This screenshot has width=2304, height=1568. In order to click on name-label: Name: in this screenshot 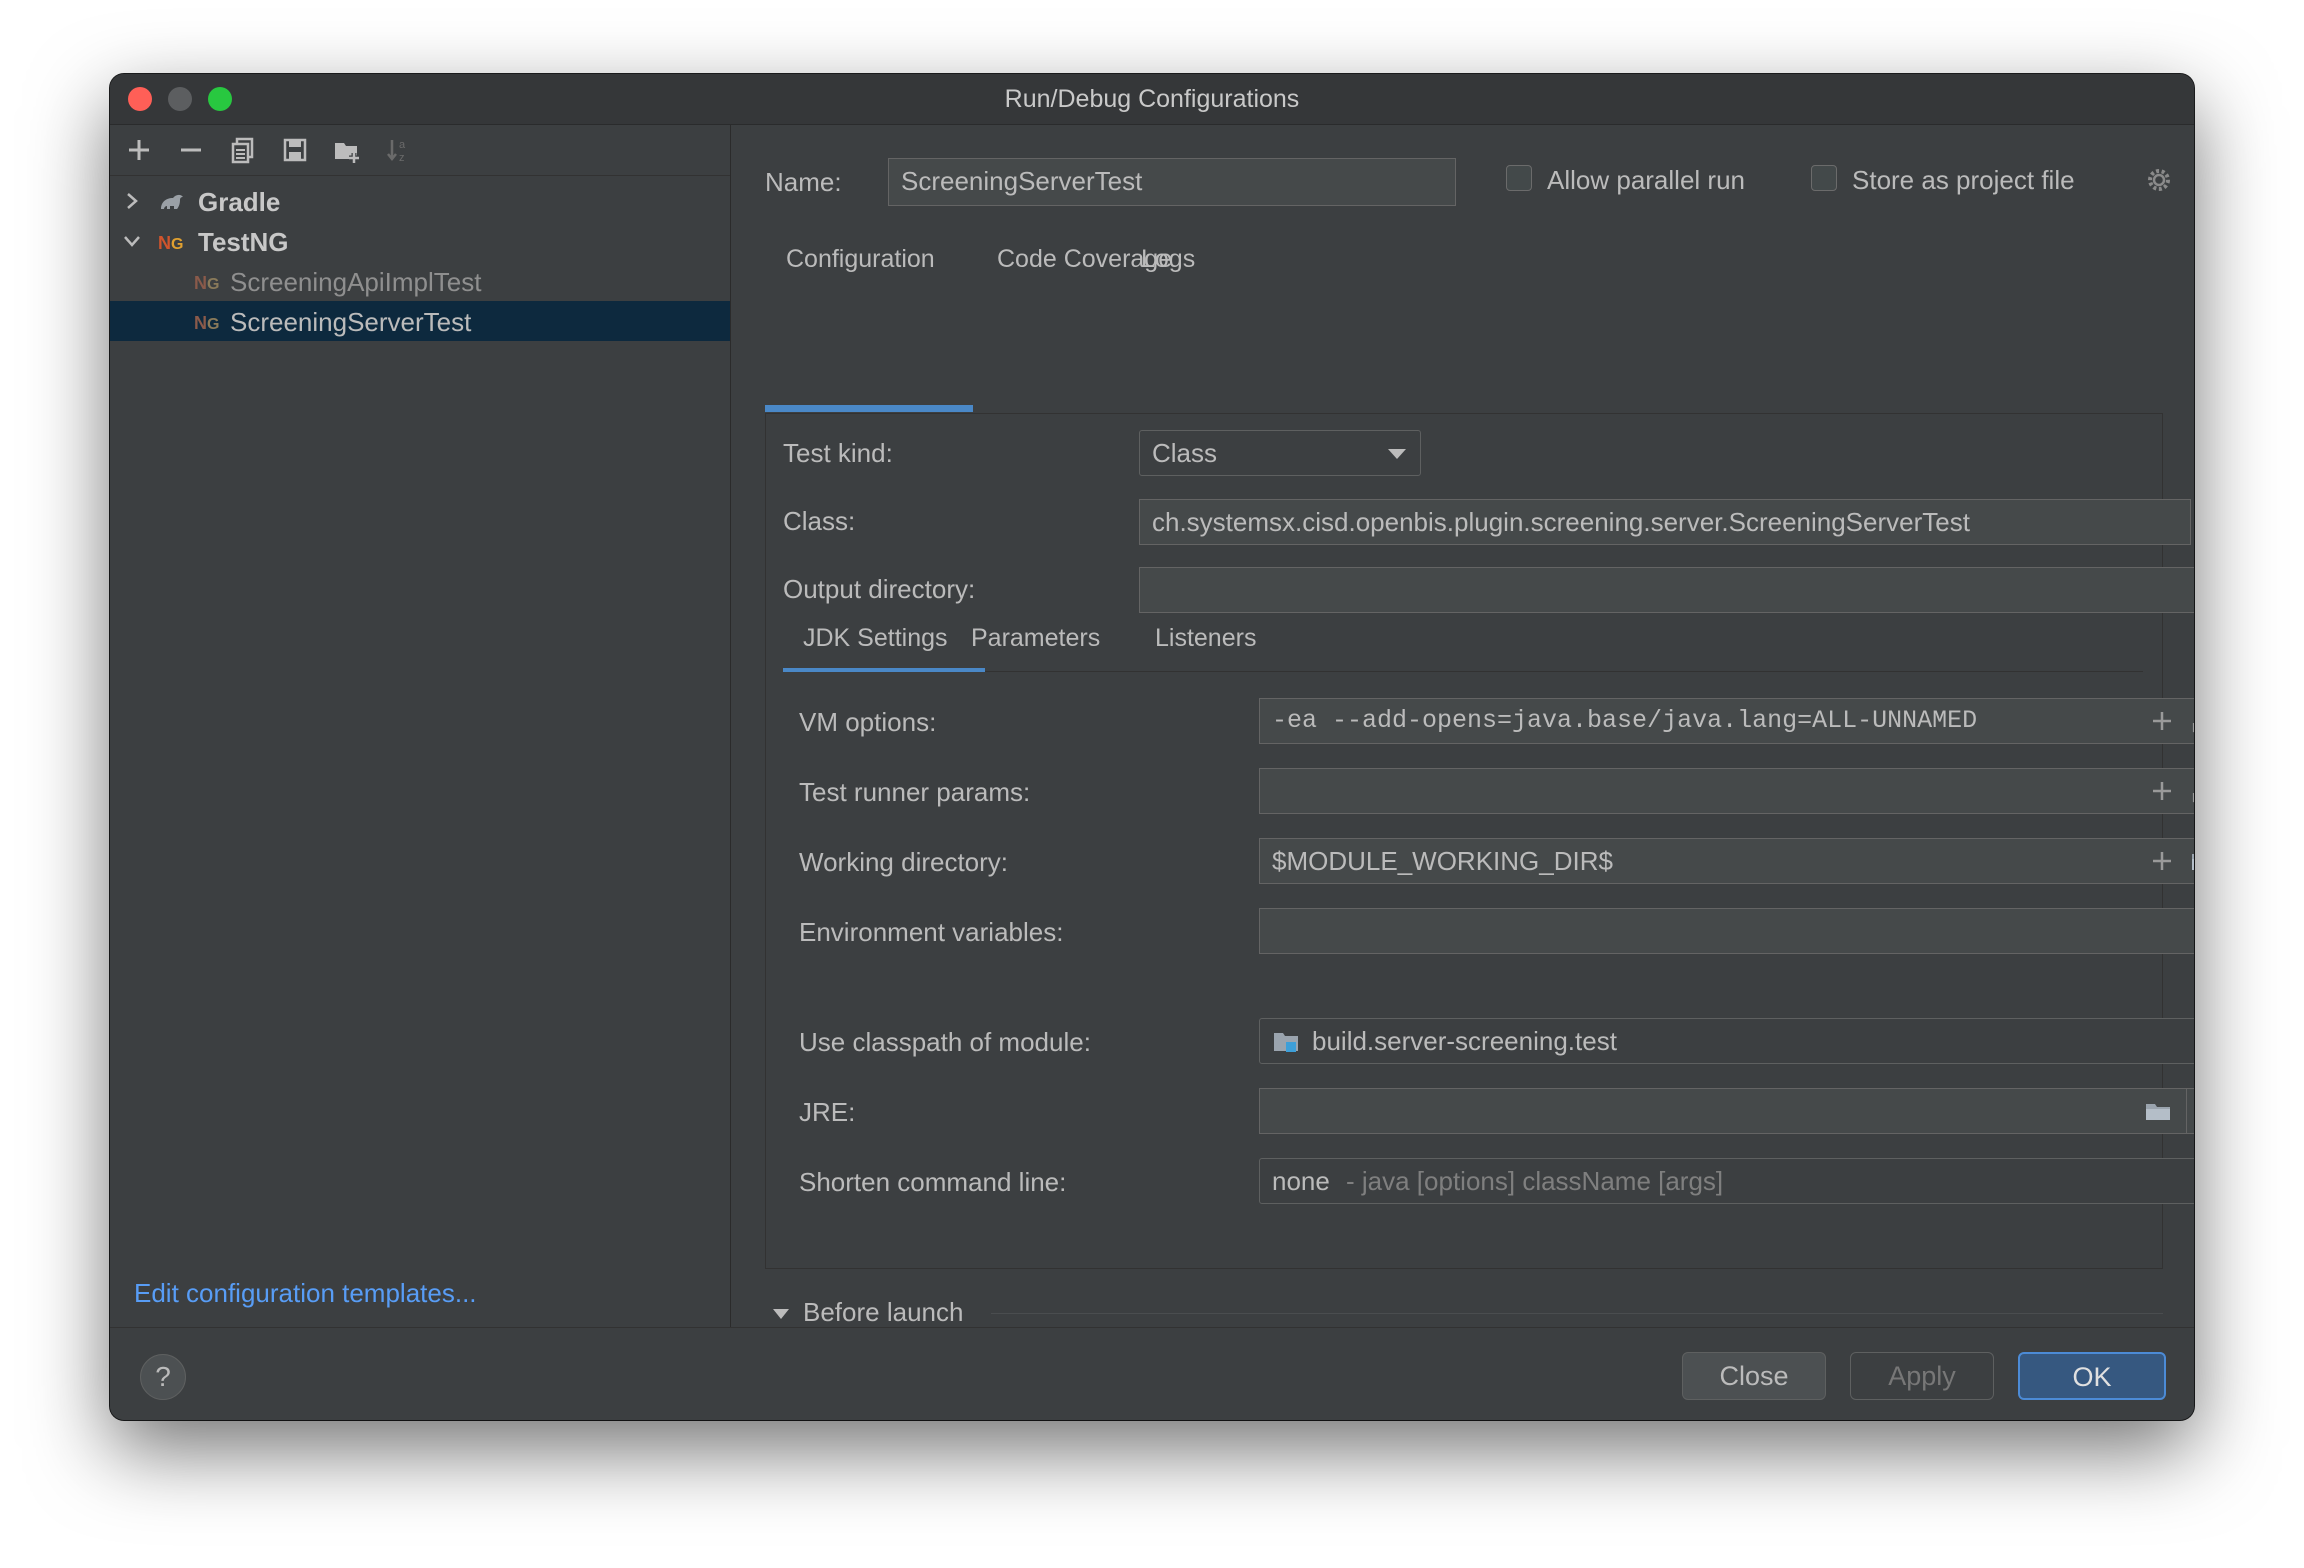, I will do `click(803, 182)`.